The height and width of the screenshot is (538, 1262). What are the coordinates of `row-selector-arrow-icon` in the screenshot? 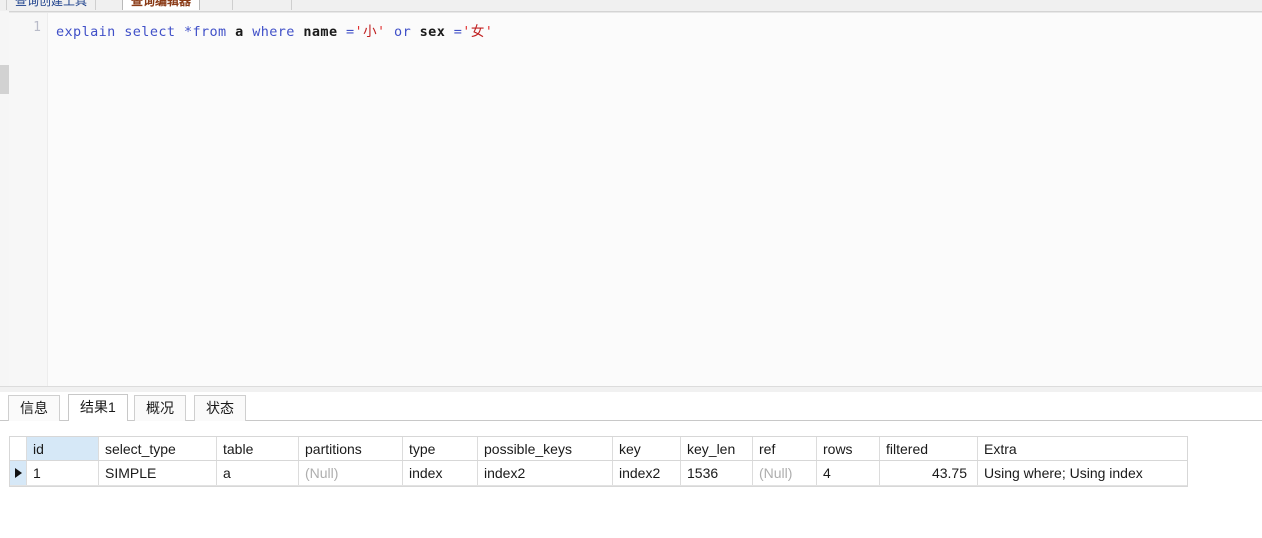 It's located at (18, 473).